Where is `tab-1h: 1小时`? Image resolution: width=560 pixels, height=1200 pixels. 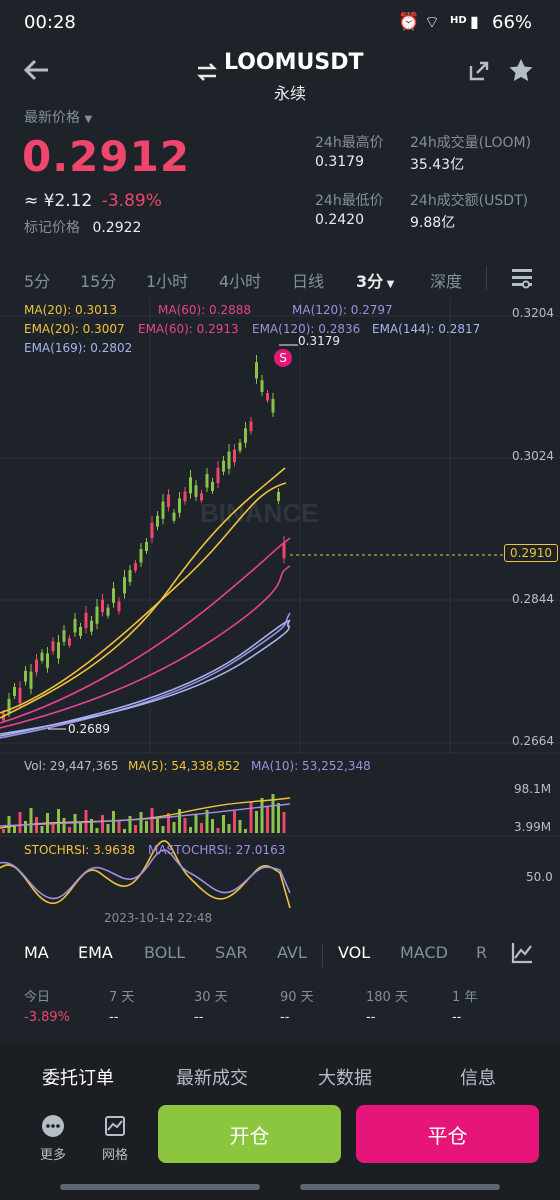
tab-1h: 1小时 is located at coordinates (167, 280).